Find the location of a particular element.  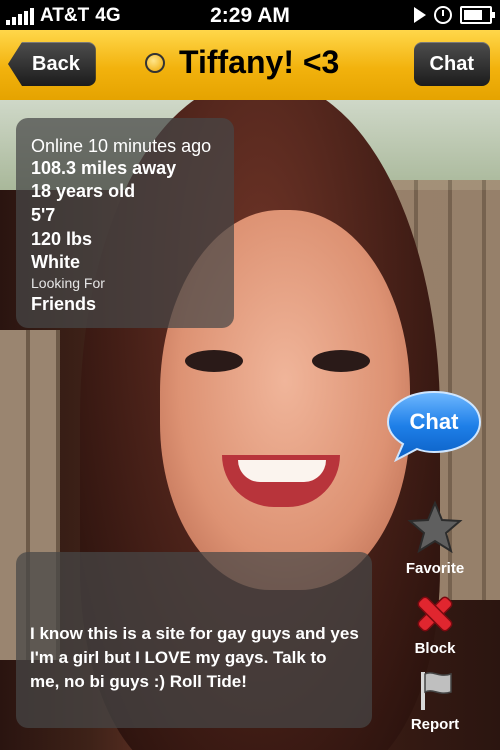

favorite-button: Favorite is located at coordinates (435, 538).